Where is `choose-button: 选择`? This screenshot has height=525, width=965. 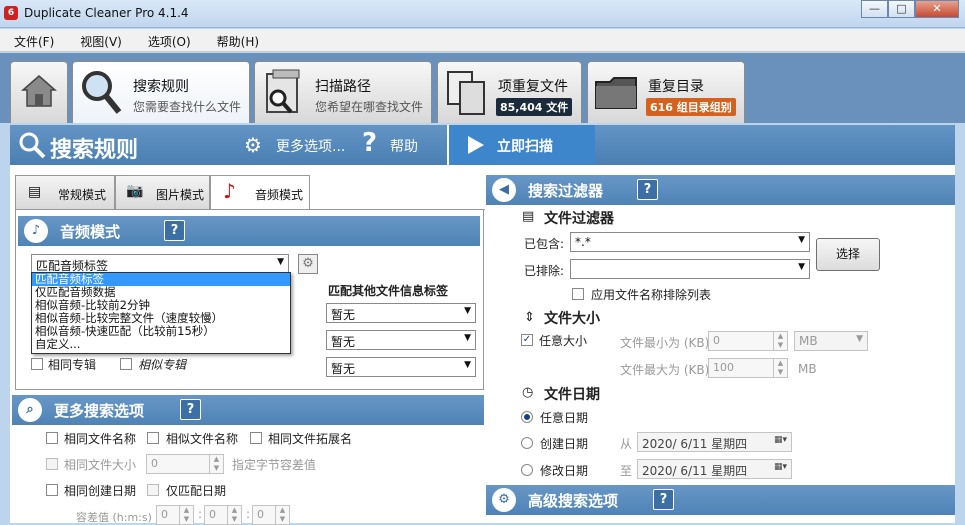 choose-button: 选择 is located at coordinates (848, 254).